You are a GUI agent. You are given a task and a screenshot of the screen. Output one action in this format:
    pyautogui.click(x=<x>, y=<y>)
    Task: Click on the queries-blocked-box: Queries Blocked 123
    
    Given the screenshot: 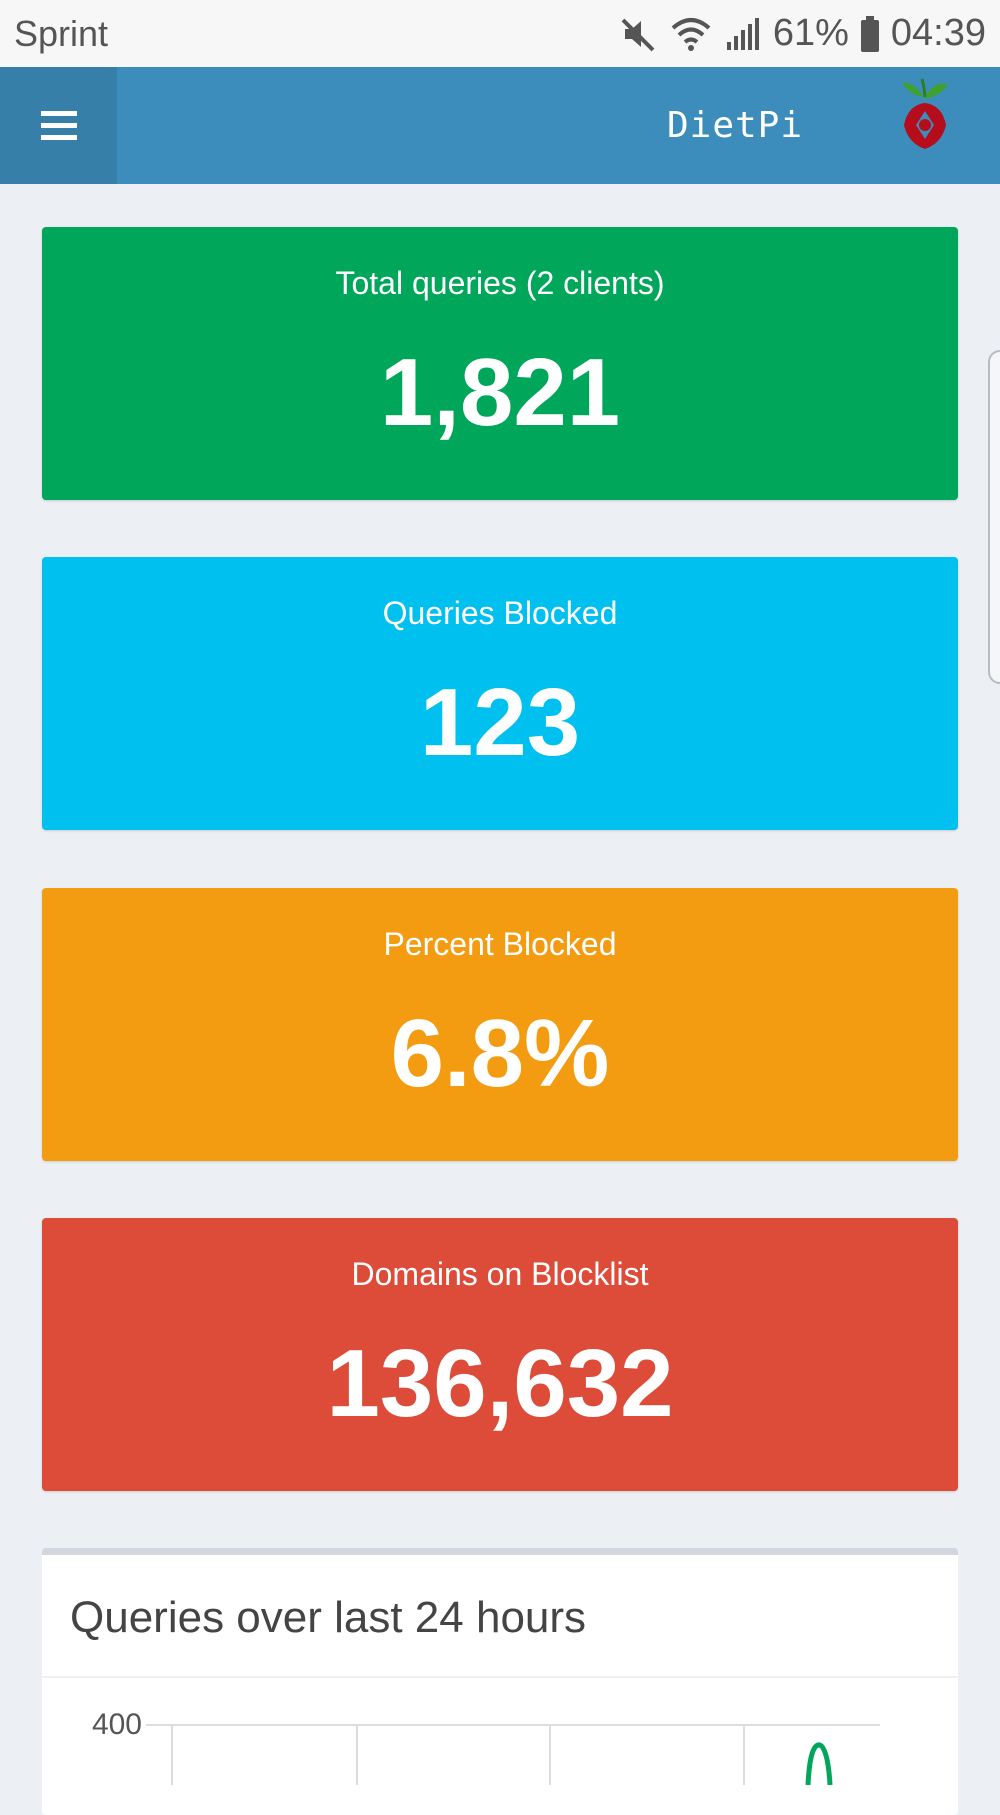 What is the action you would take?
    pyautogui.click(x=500, y=693)
    